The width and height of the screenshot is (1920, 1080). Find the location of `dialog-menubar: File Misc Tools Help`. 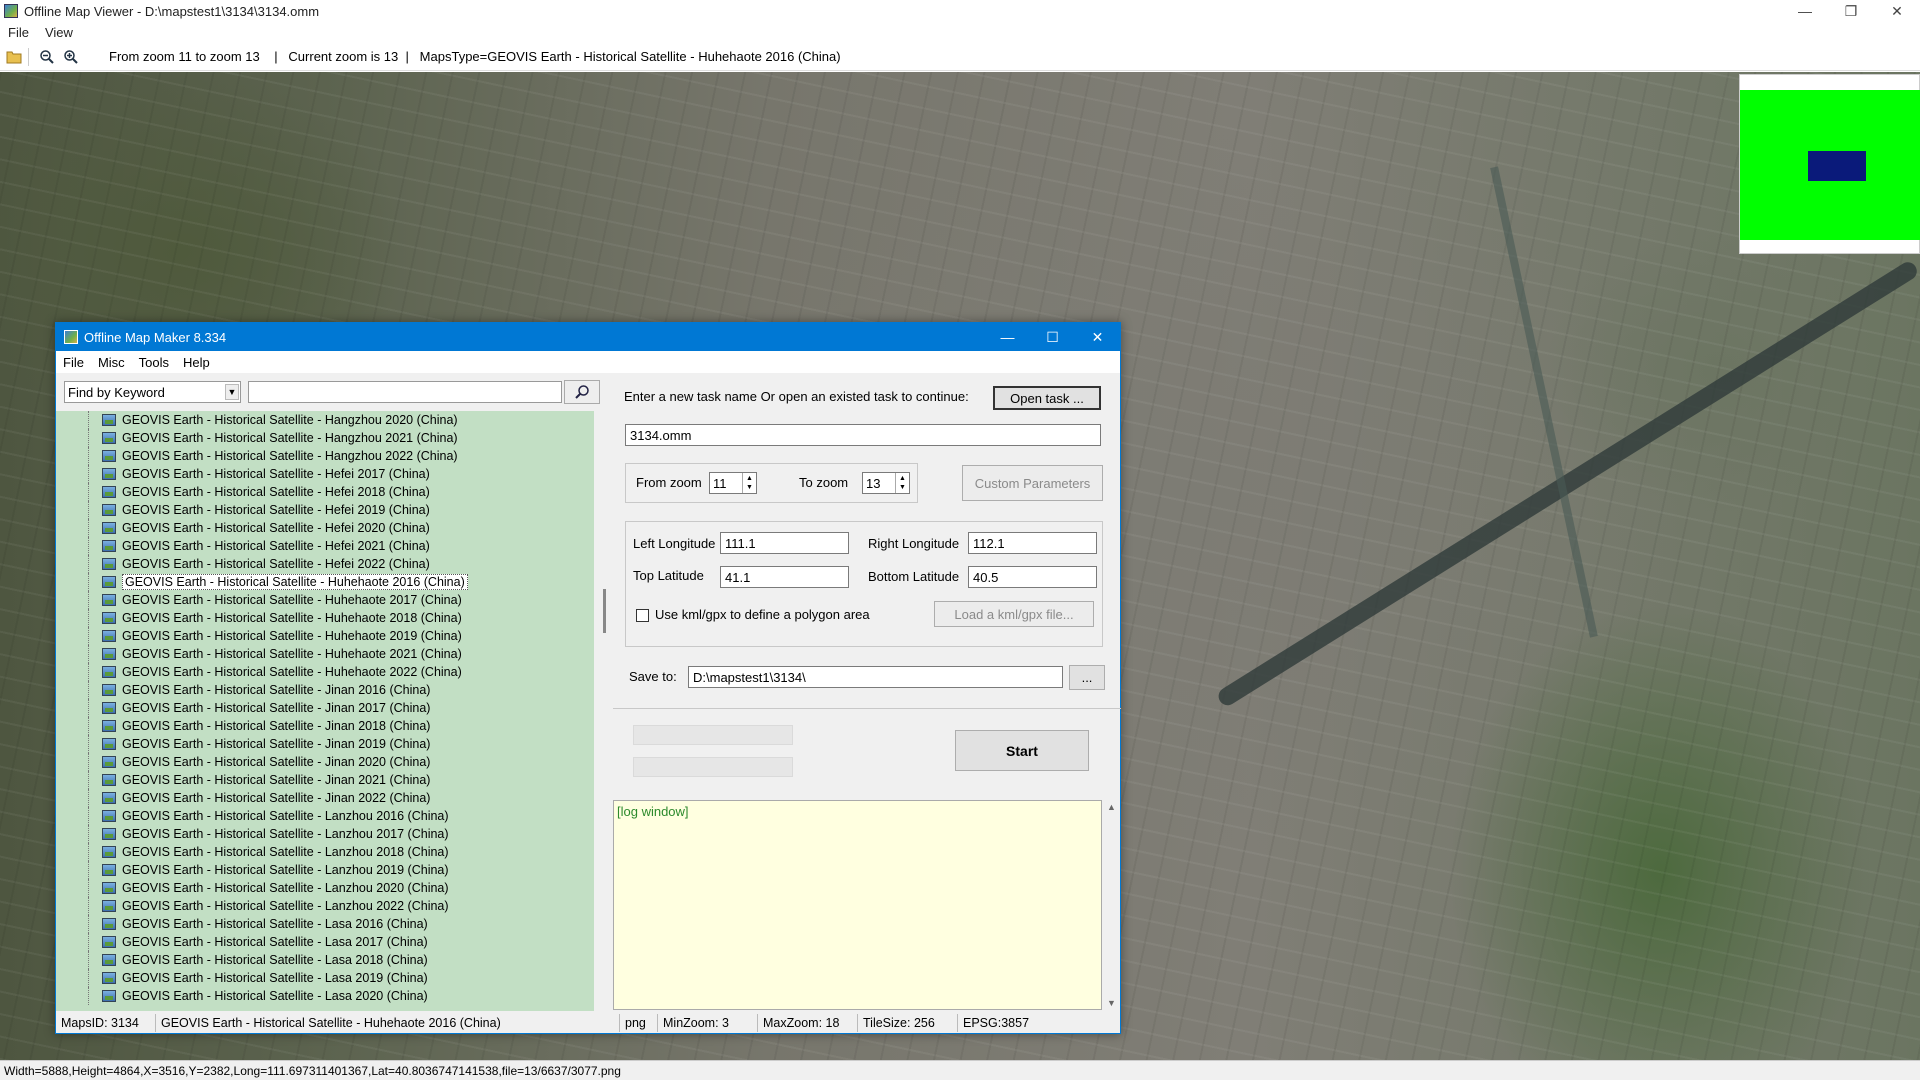

dialog-menubar: File Misc Tools Help is located at coordinates (588, 362).